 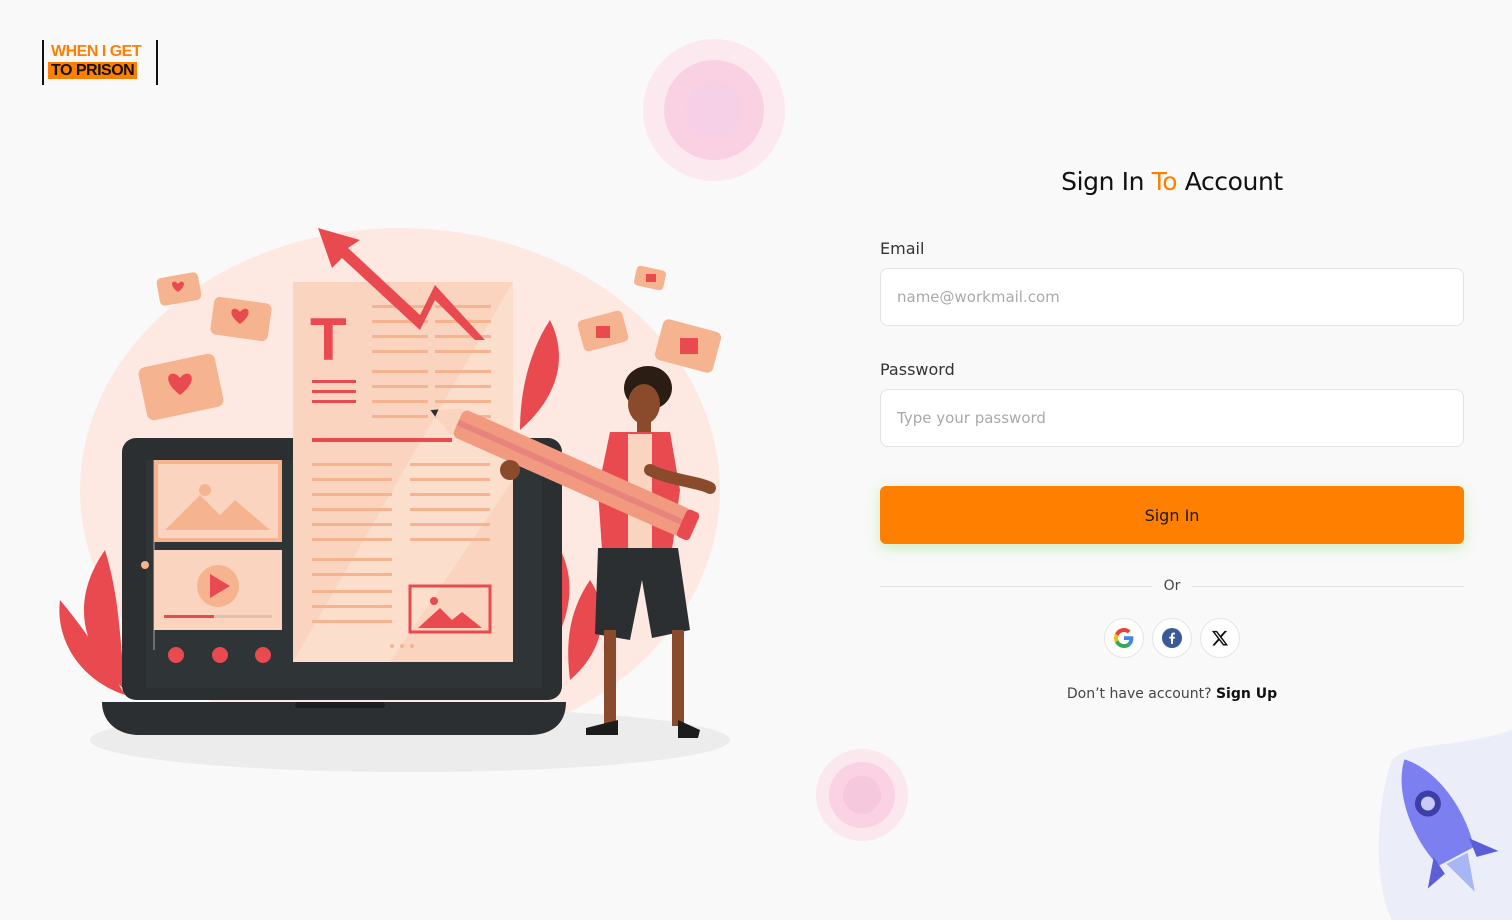 What do you see at coordinates (902, 248) in the screenshot?
I see `email-label: Email` at bounding box center [902, 248].